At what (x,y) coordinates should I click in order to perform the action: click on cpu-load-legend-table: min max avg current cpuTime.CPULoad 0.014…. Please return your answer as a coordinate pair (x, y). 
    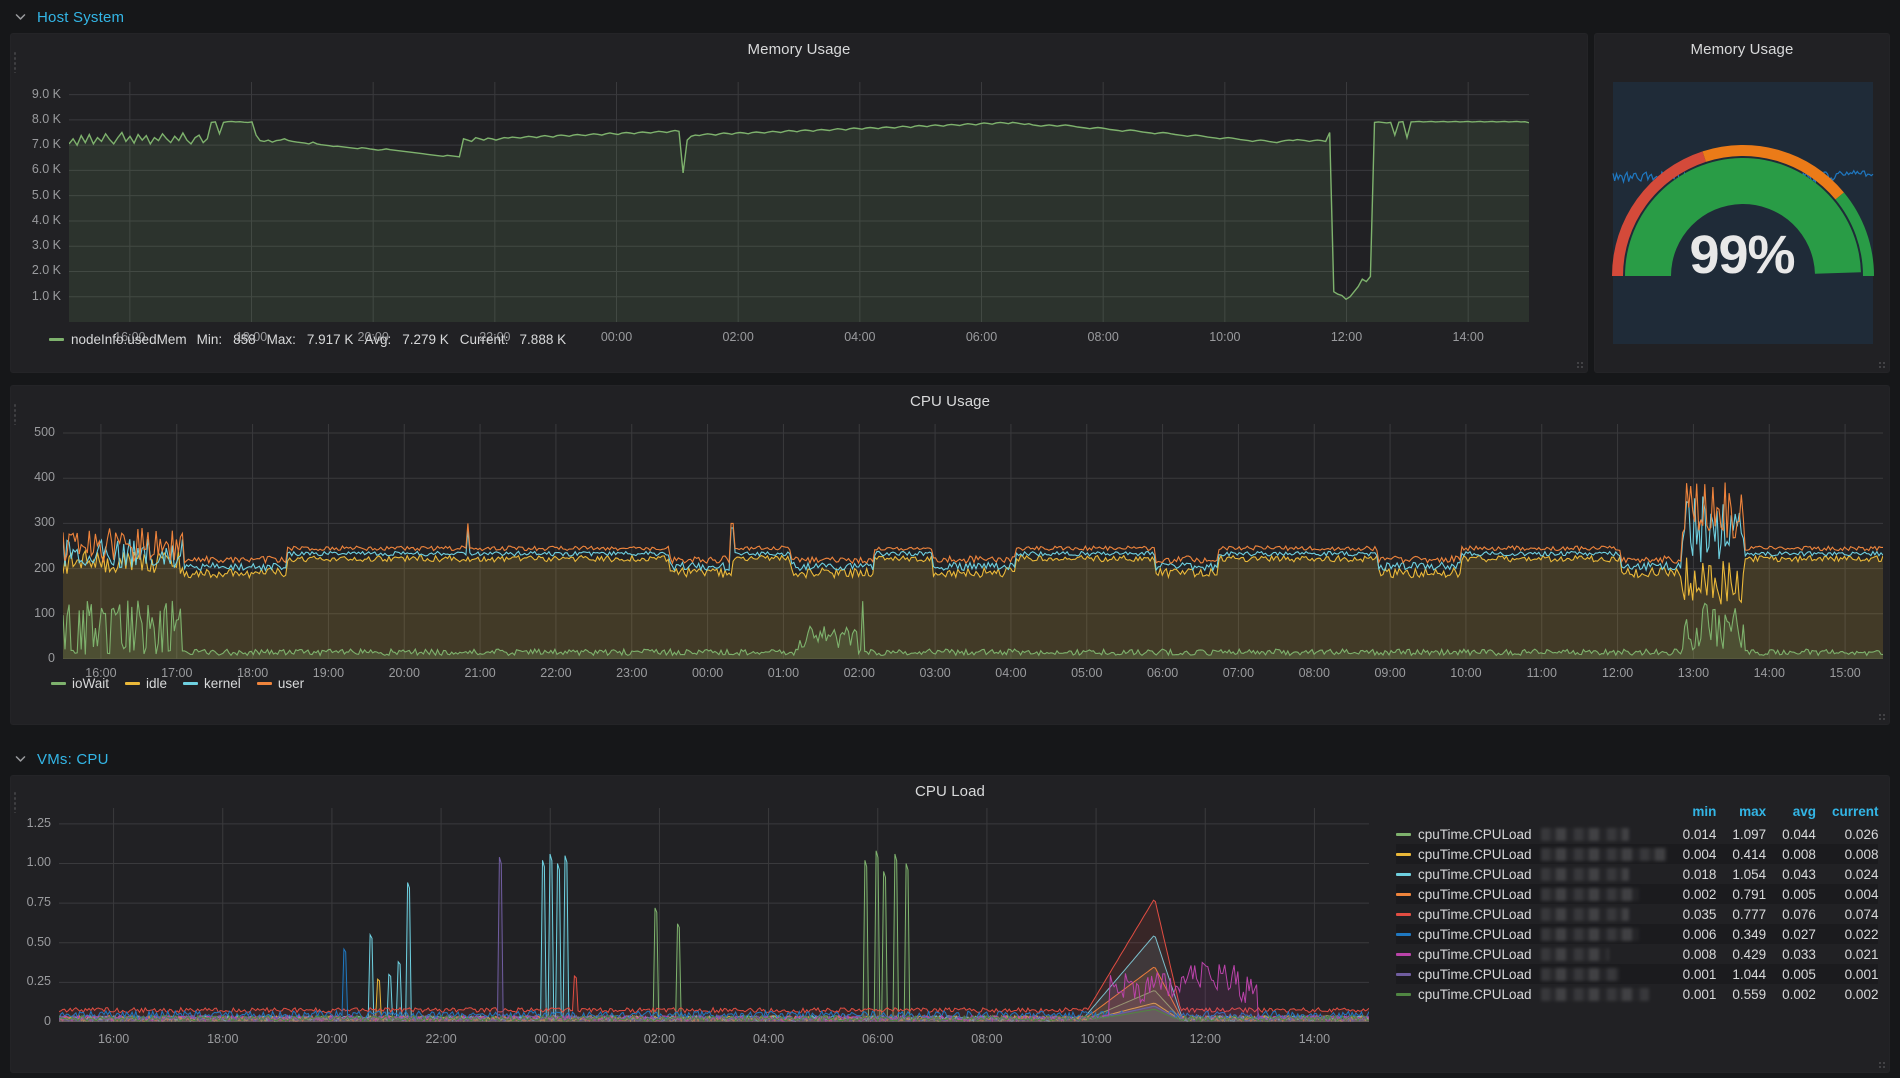
    Looking at the image, I should click on (1637, 904).